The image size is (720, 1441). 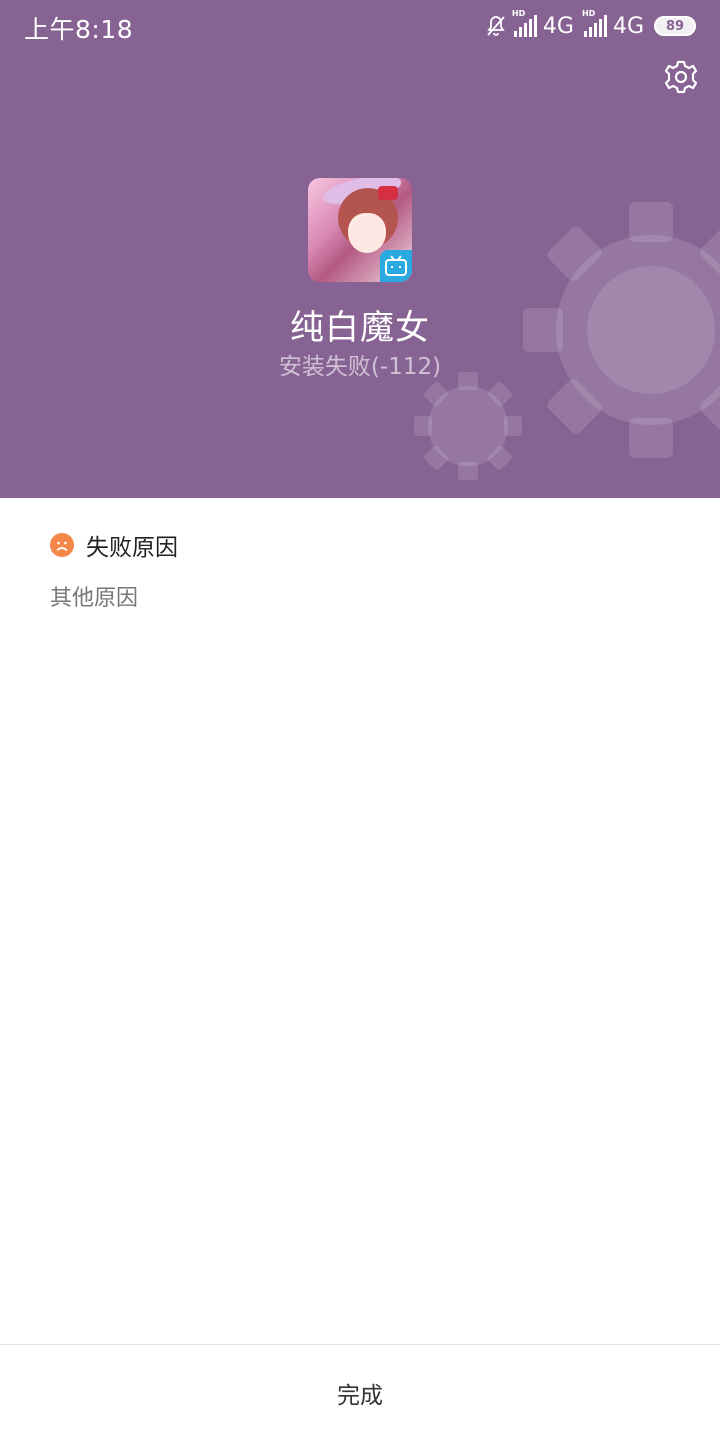 What do you see at coordinates (132, 548) in the screenshot?
I see `failure-reason-title: 失败原因` at bounding box center [132, 548].